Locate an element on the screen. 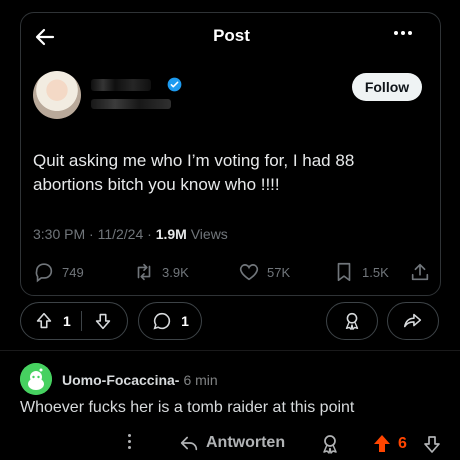  comments-button: 1 is located at coordinates (170, 321).